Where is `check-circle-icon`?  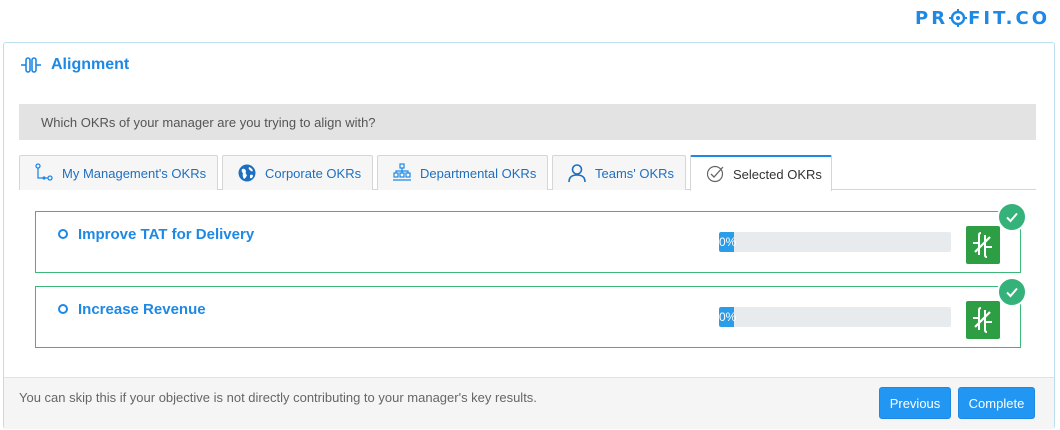 check-circle-icon is located at coordinates (715, 174).